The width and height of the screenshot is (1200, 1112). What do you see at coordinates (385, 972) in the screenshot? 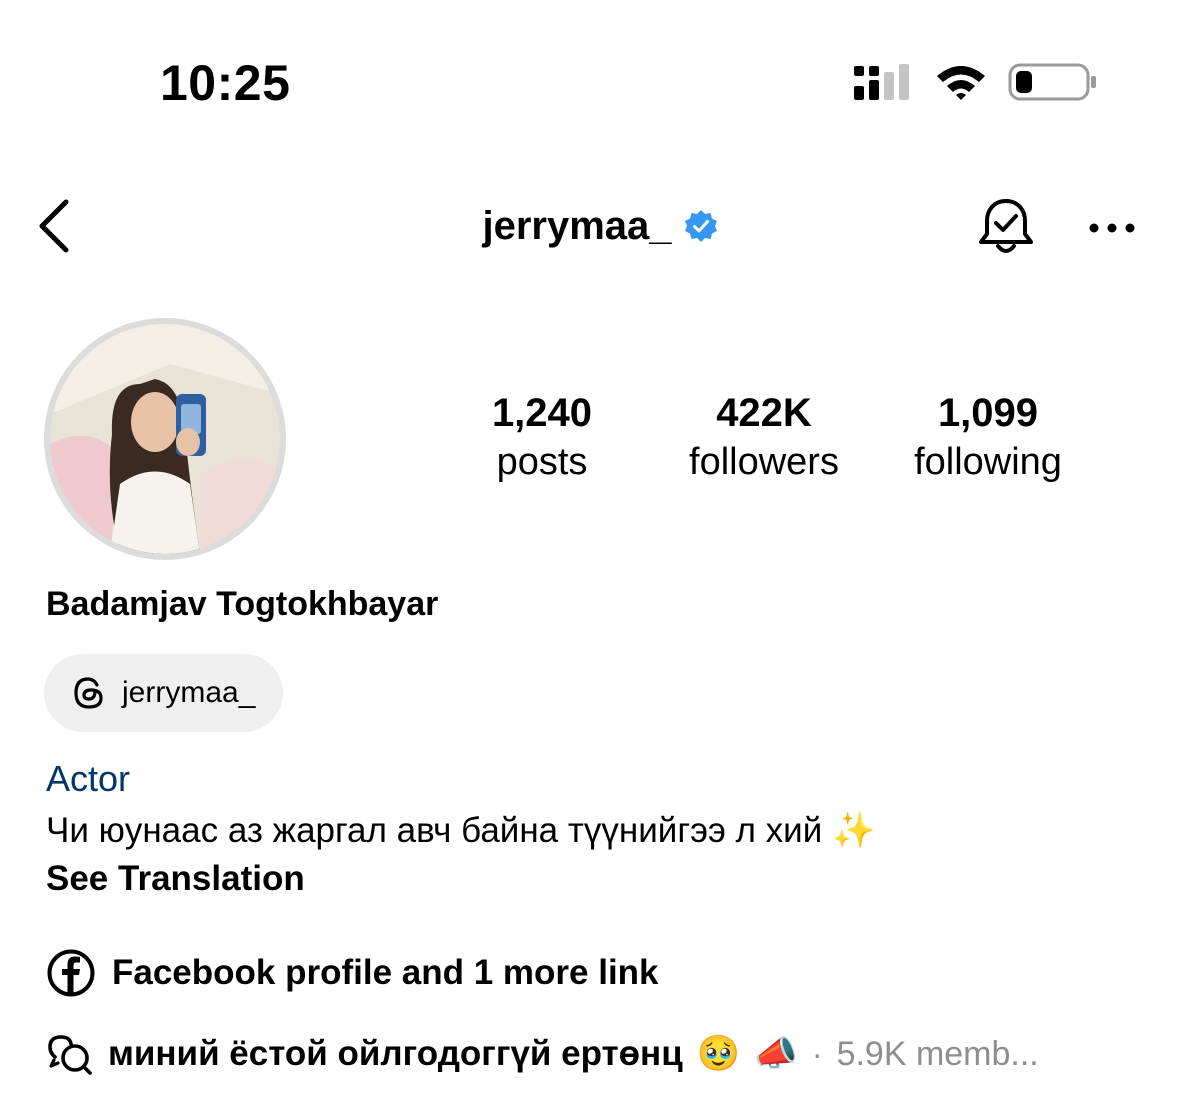
I see `links-text: Facebook profile and 1 more link` at bounding box center [385, 972].